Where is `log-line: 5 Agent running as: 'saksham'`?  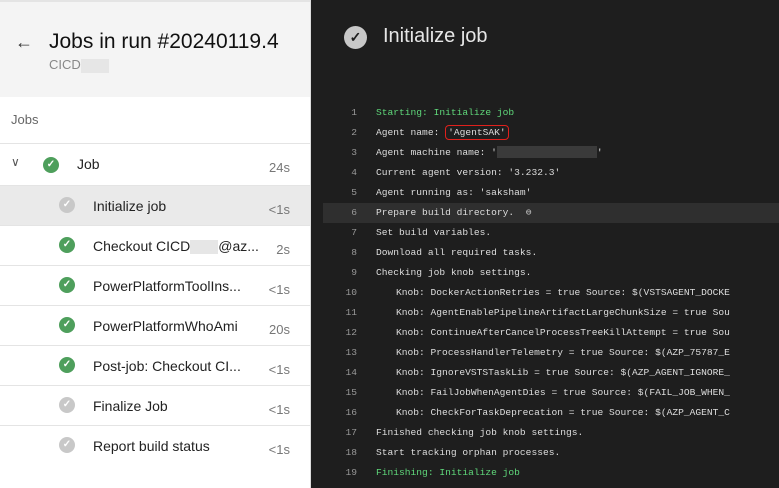
log-line: 5 Agent running as: 'saksham' is located at coordinates (551, 193).